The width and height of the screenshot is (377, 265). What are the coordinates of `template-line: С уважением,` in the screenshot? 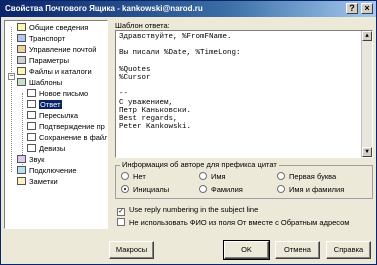 It's located at (146, 102).